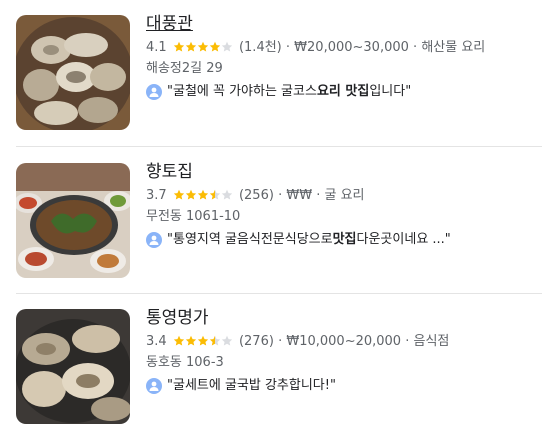 The image size is (542, 445). I want to click on restaurant-name: 향토집, so click(169, 172).